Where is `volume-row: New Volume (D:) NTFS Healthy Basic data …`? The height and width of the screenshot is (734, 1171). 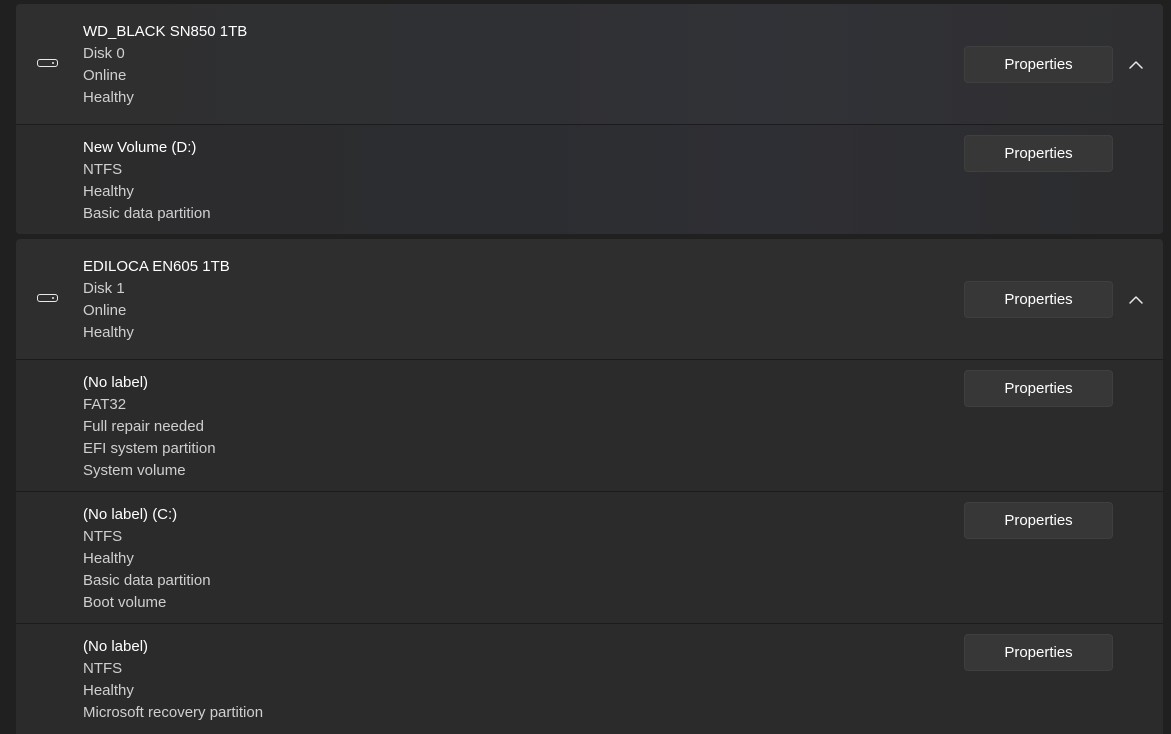 volume-row: New Volume (D:) NTFS Healthy Basic data … is located at coordinates (589, 179).